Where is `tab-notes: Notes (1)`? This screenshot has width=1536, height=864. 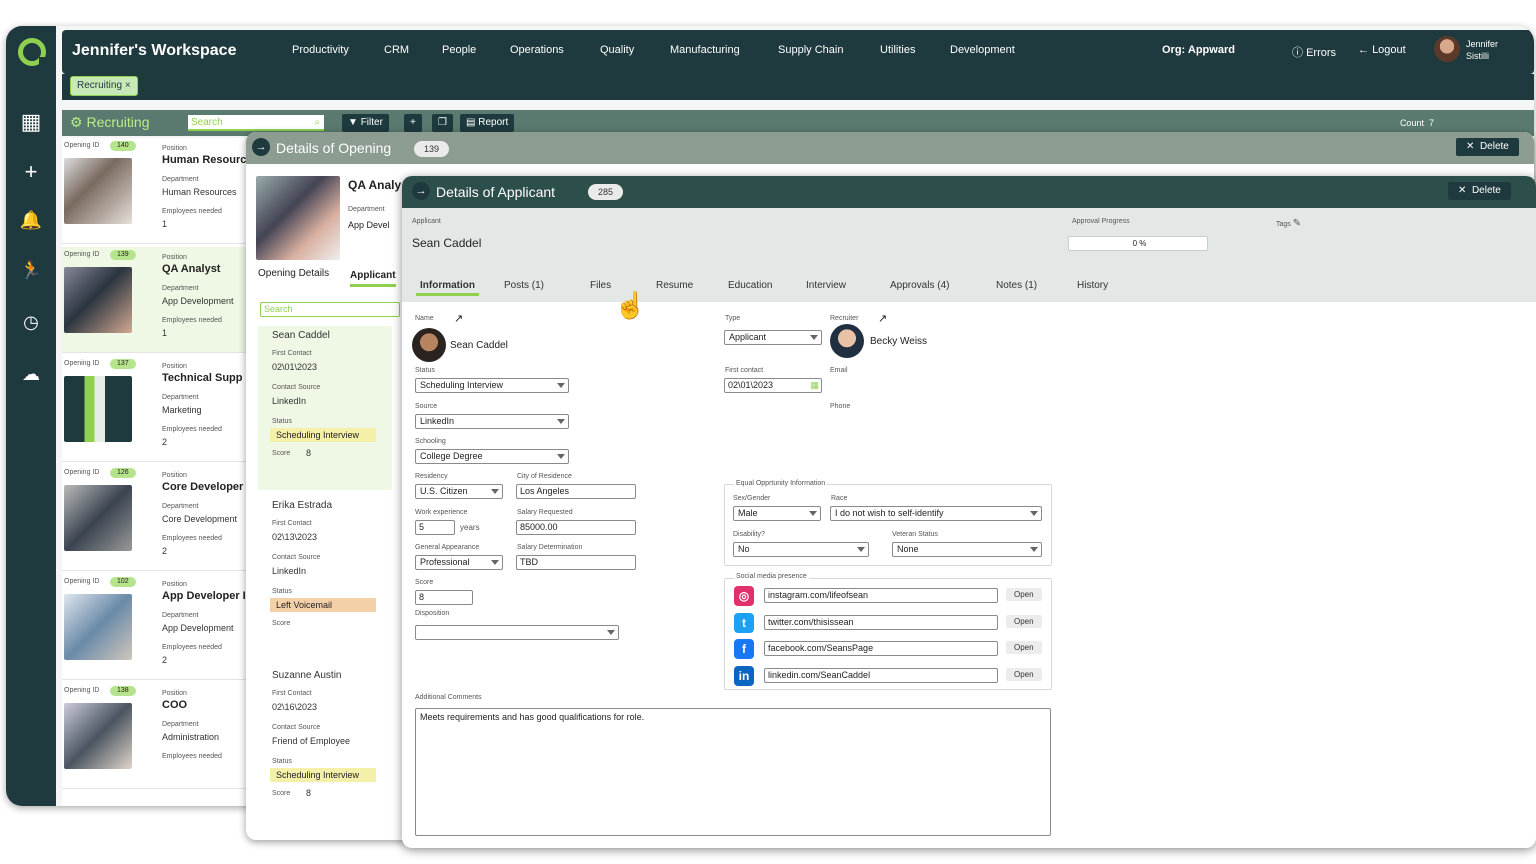 tab-notes: Notes (1) is located at coordinates (1016, 285).